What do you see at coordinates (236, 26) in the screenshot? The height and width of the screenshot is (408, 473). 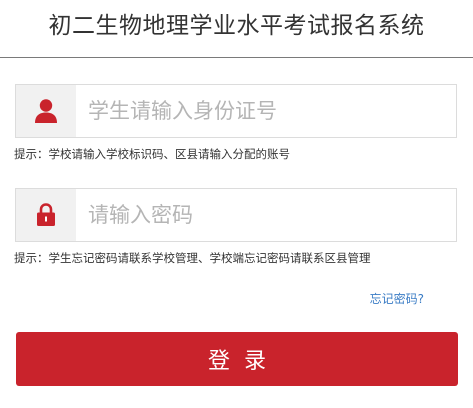 I see `page-title: 初二生物地理学业水平考试报名系统` at bounding box center [236, 26].